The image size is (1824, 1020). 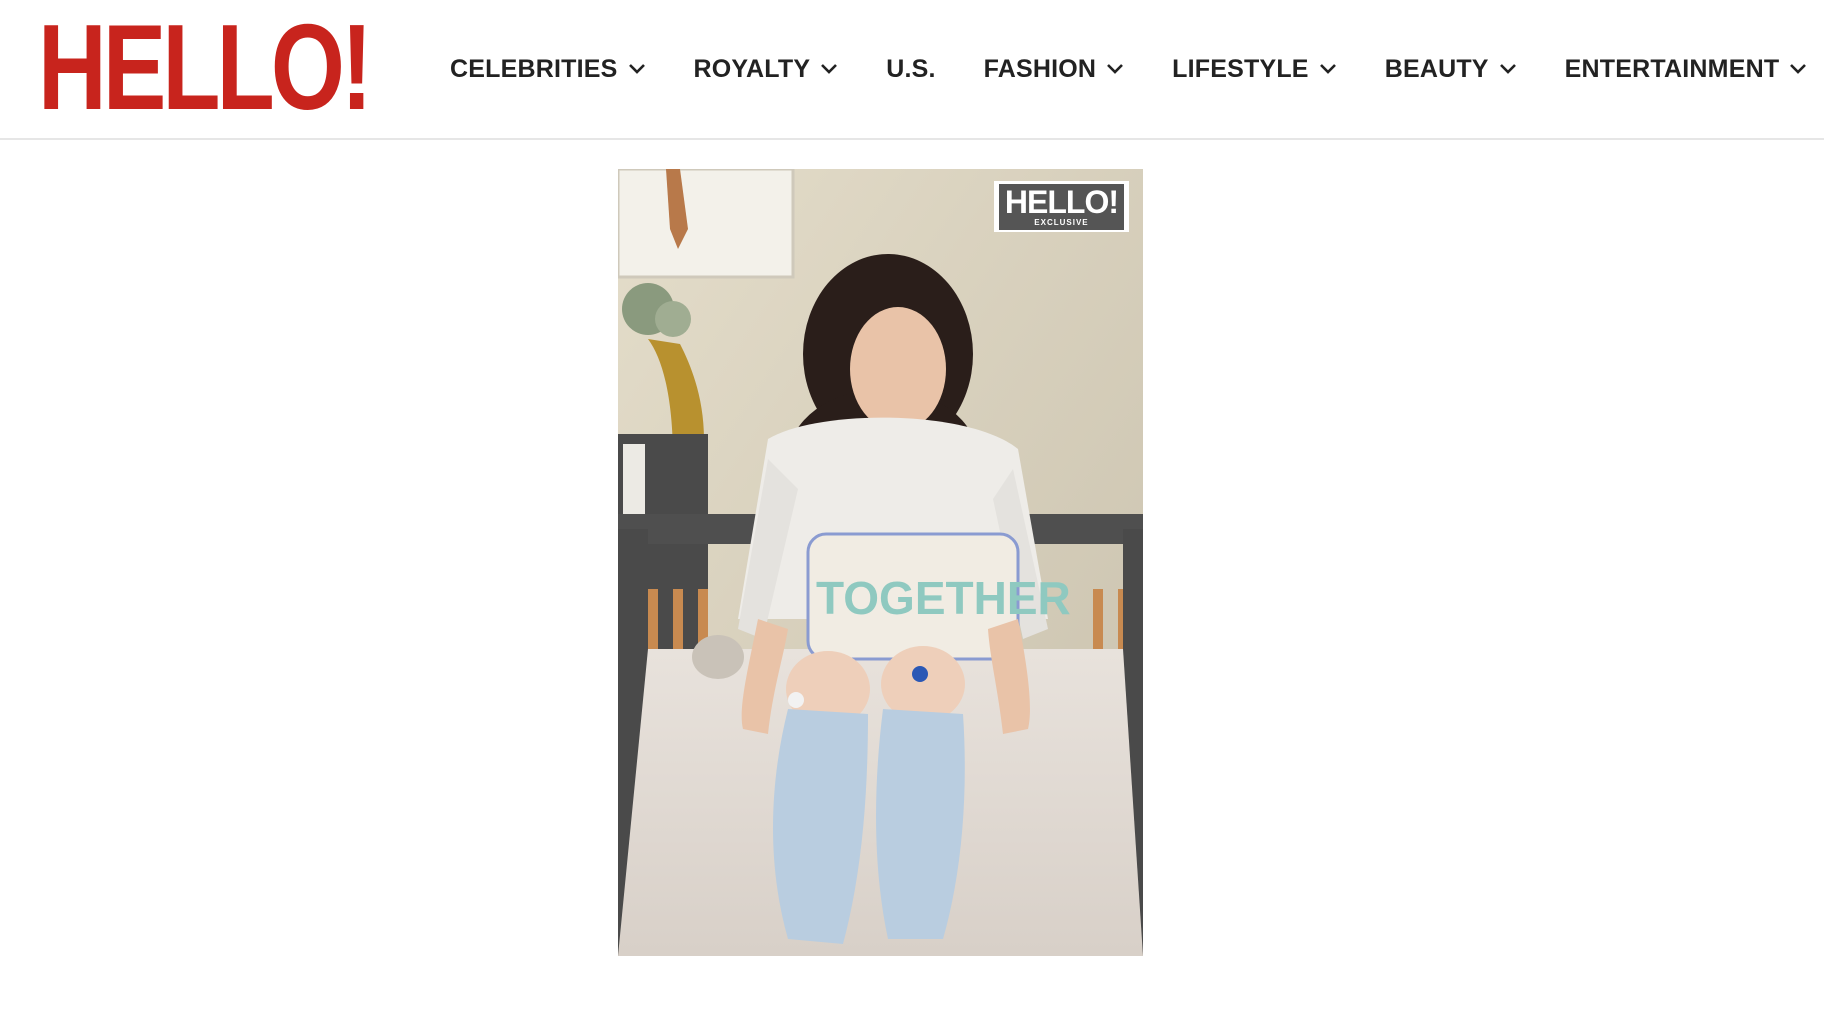 I want to click on watermark-title: HELLO!, so click(x=1061, y=202).